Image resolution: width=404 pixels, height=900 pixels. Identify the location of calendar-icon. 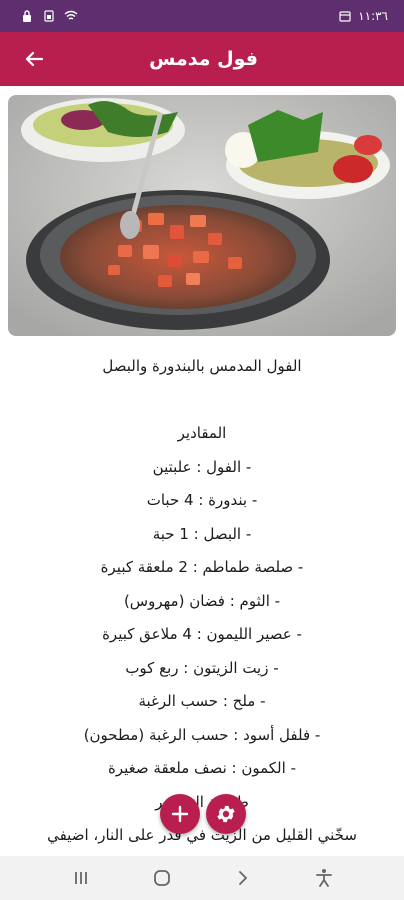
(345, 16).